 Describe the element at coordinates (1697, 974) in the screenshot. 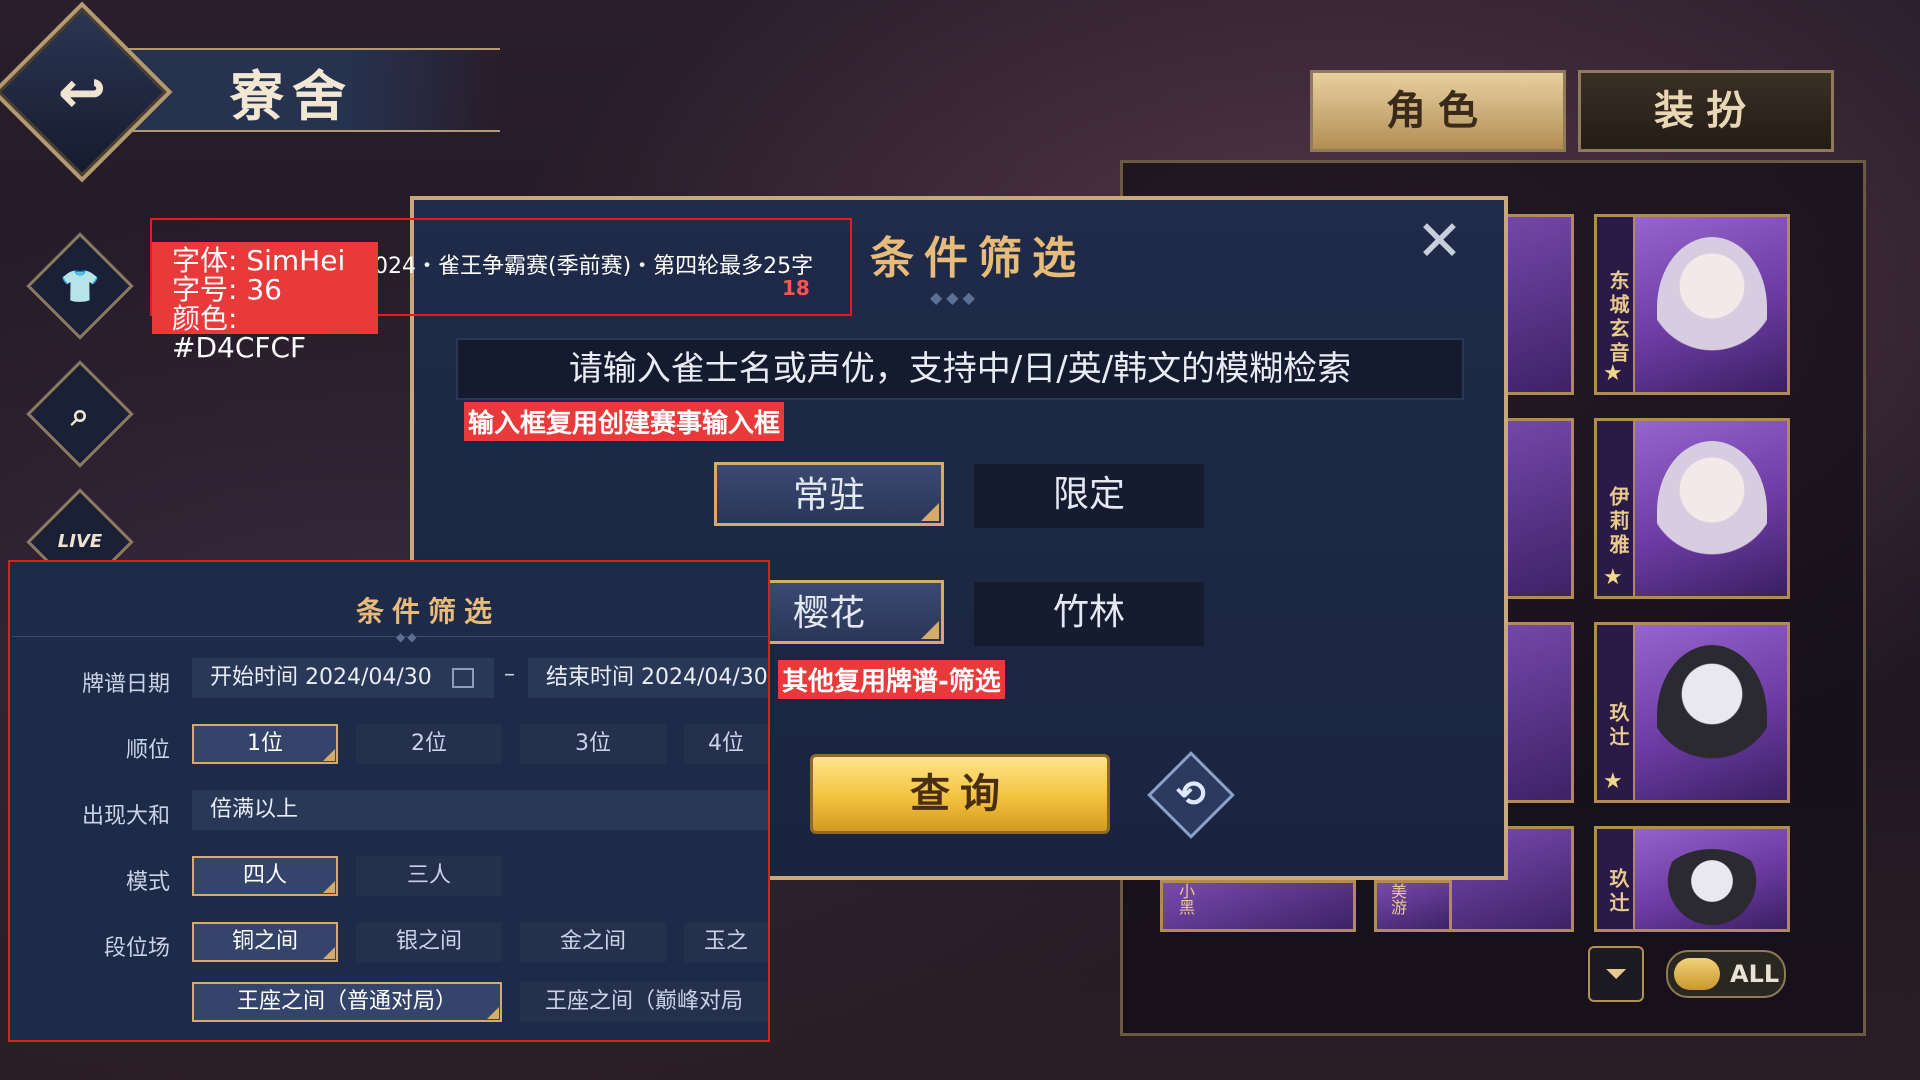

I see `toggle-knob` at that location.